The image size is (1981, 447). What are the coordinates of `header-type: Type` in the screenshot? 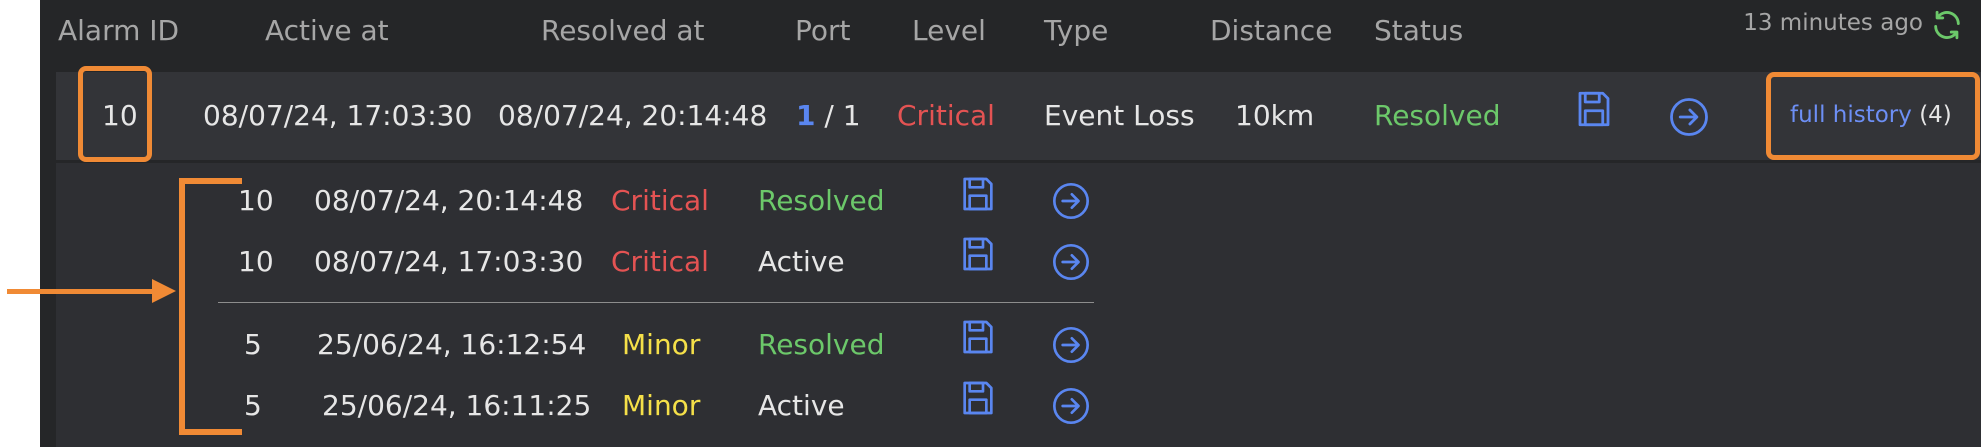 It's located at (1076, 30).